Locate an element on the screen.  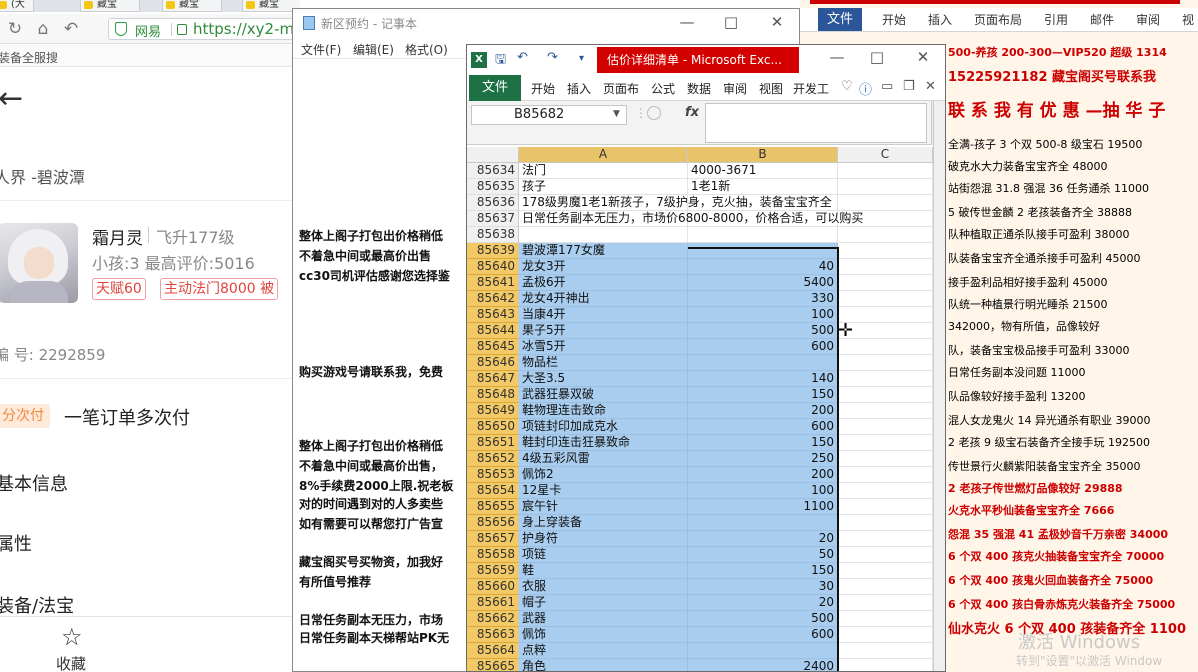
row-header: 85639 is located at coordinates (493, 251).